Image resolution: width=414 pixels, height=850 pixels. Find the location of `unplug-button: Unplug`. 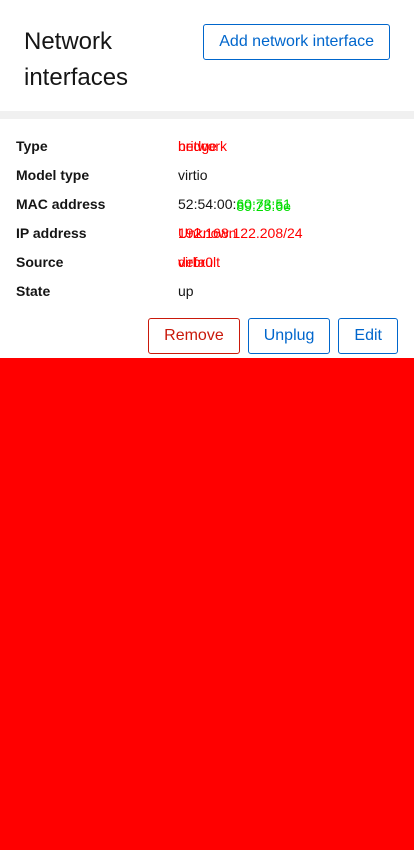

unplug-button: Unplug is located at coordinates (289, 336).